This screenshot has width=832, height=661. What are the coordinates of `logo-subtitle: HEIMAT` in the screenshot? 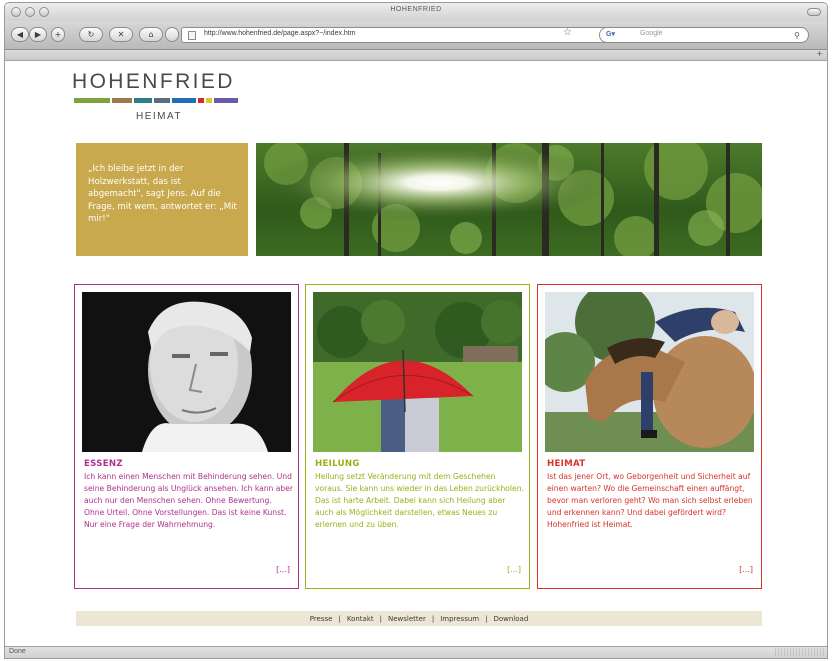 It's located at (159, 116).